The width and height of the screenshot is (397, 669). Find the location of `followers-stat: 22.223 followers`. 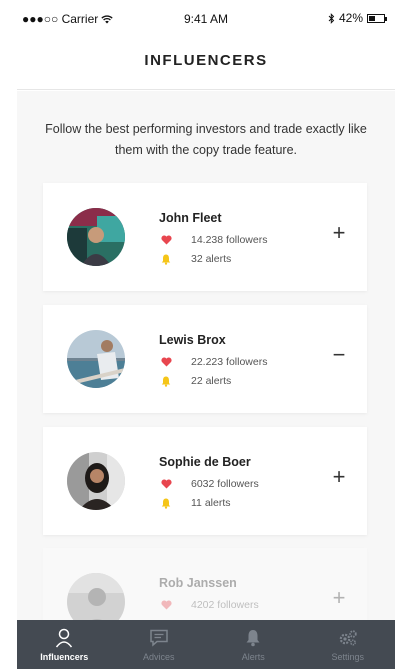

followers-stat: 22.223 followers is located at coordinates (213, 362).